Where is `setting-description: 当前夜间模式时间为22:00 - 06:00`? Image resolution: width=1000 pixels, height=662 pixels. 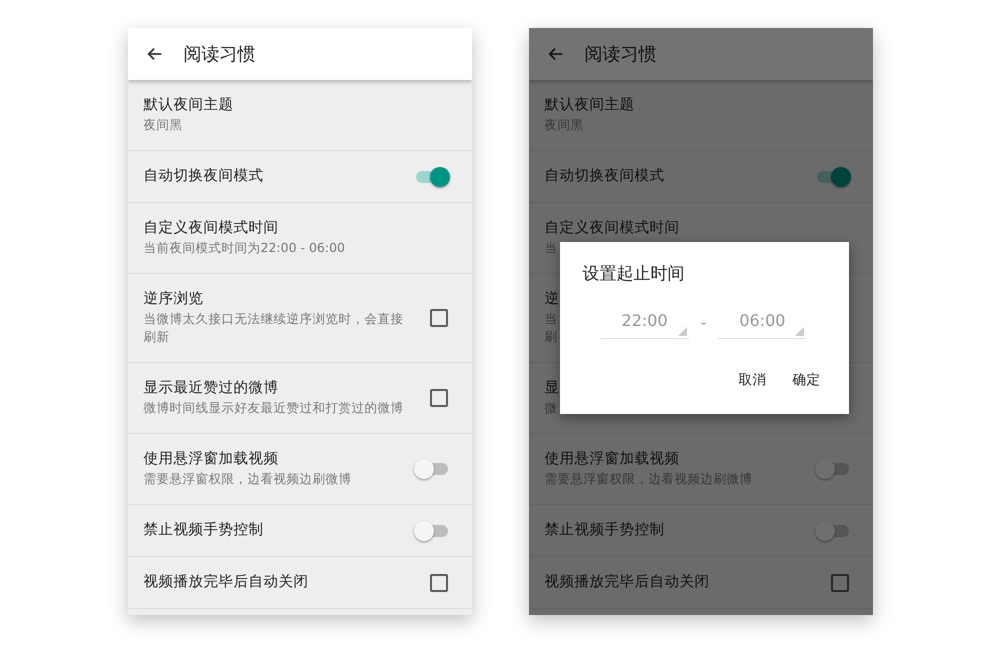 setting-description: 当前夜间模式时间为22:00 - 06:00 is located at coordinates (245, 248).